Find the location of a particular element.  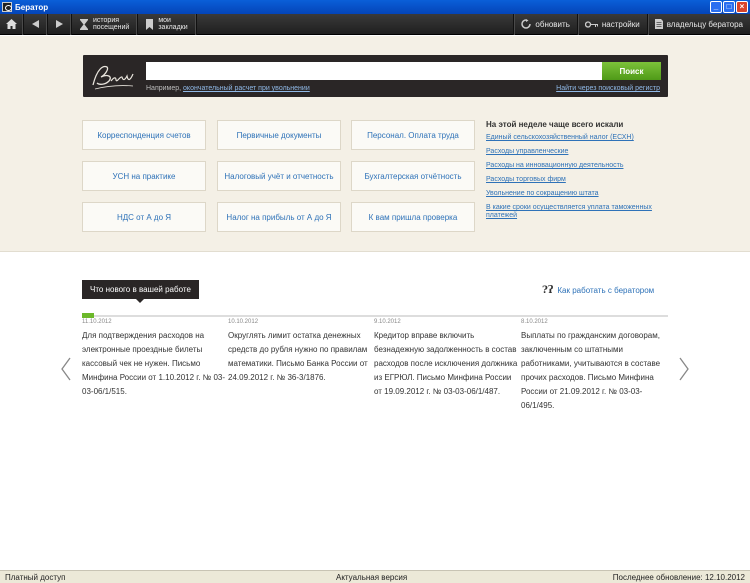

owner-label: владельцу бератора is located at coordinates (704, 24).